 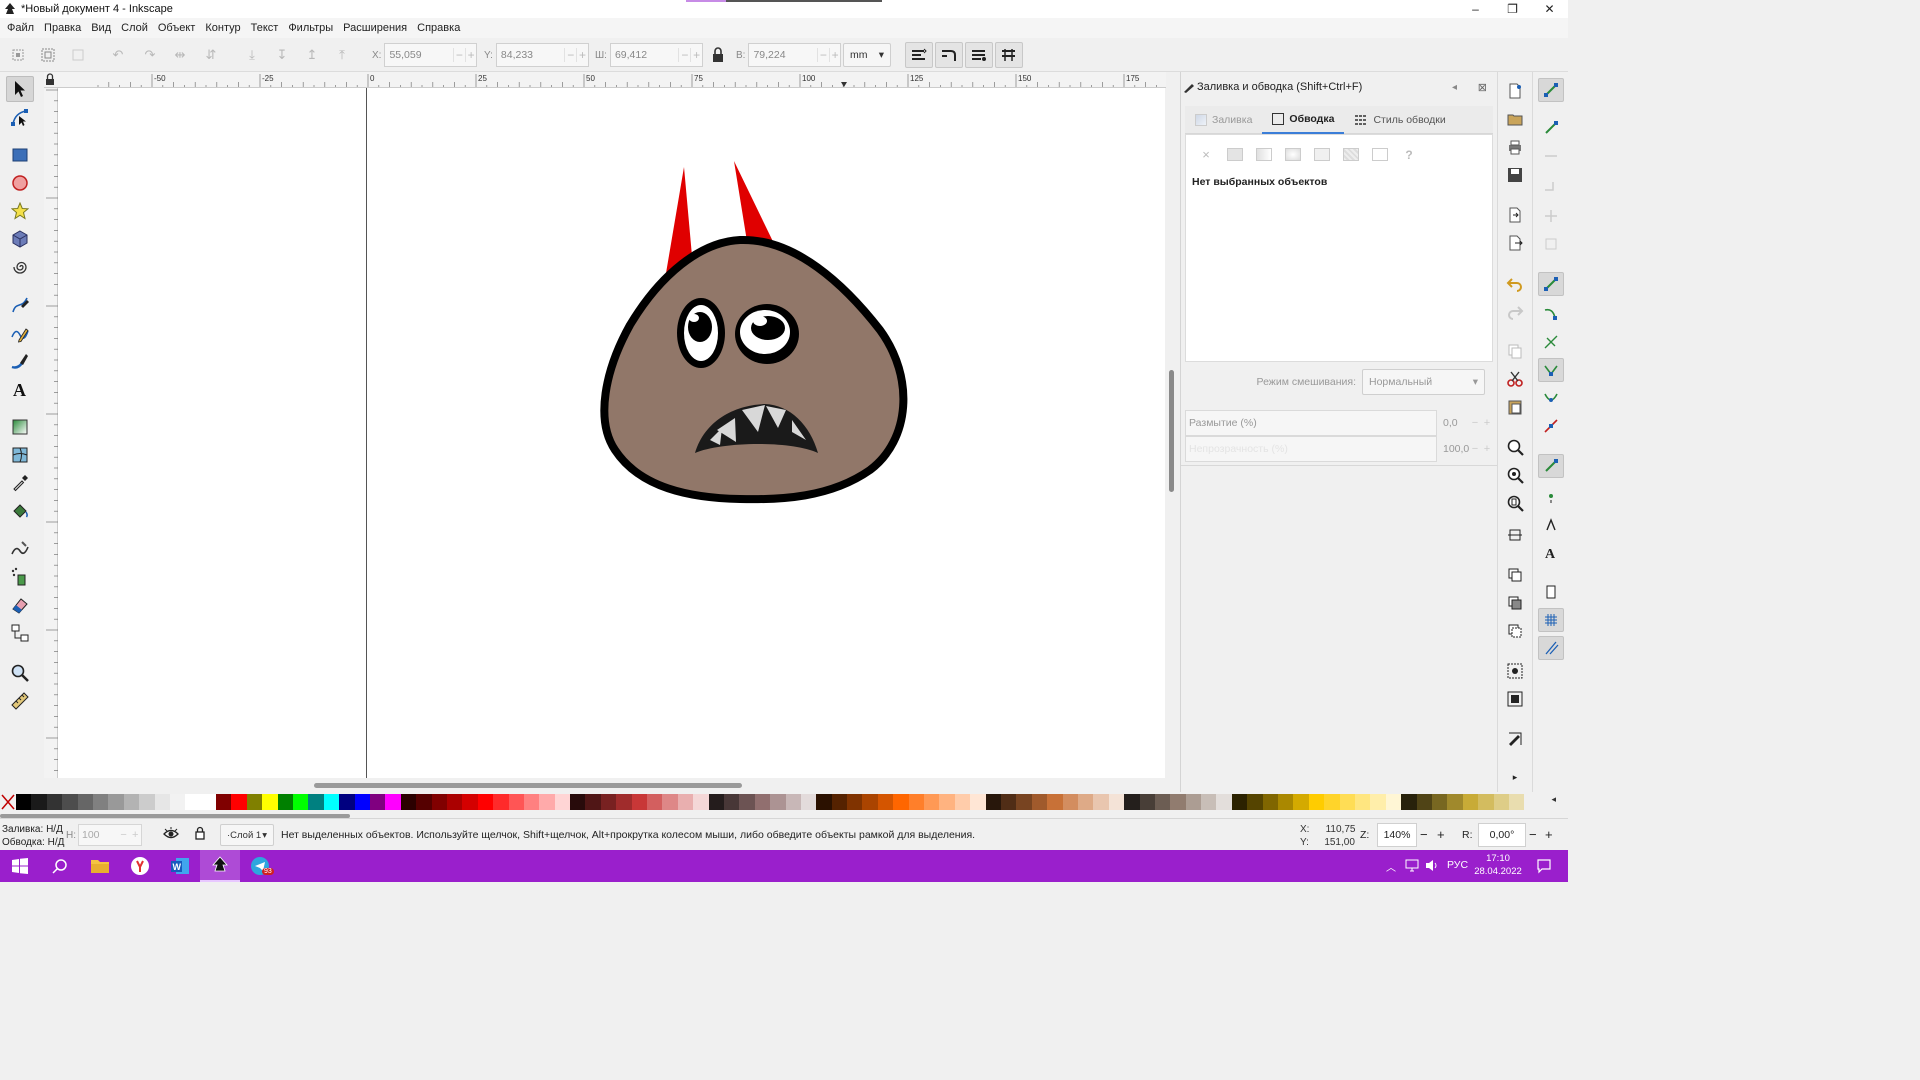 What do you see at coordinates (1515, 603) in the screenshot?
I see `clone-icon` at bounding box center [1515, 603].